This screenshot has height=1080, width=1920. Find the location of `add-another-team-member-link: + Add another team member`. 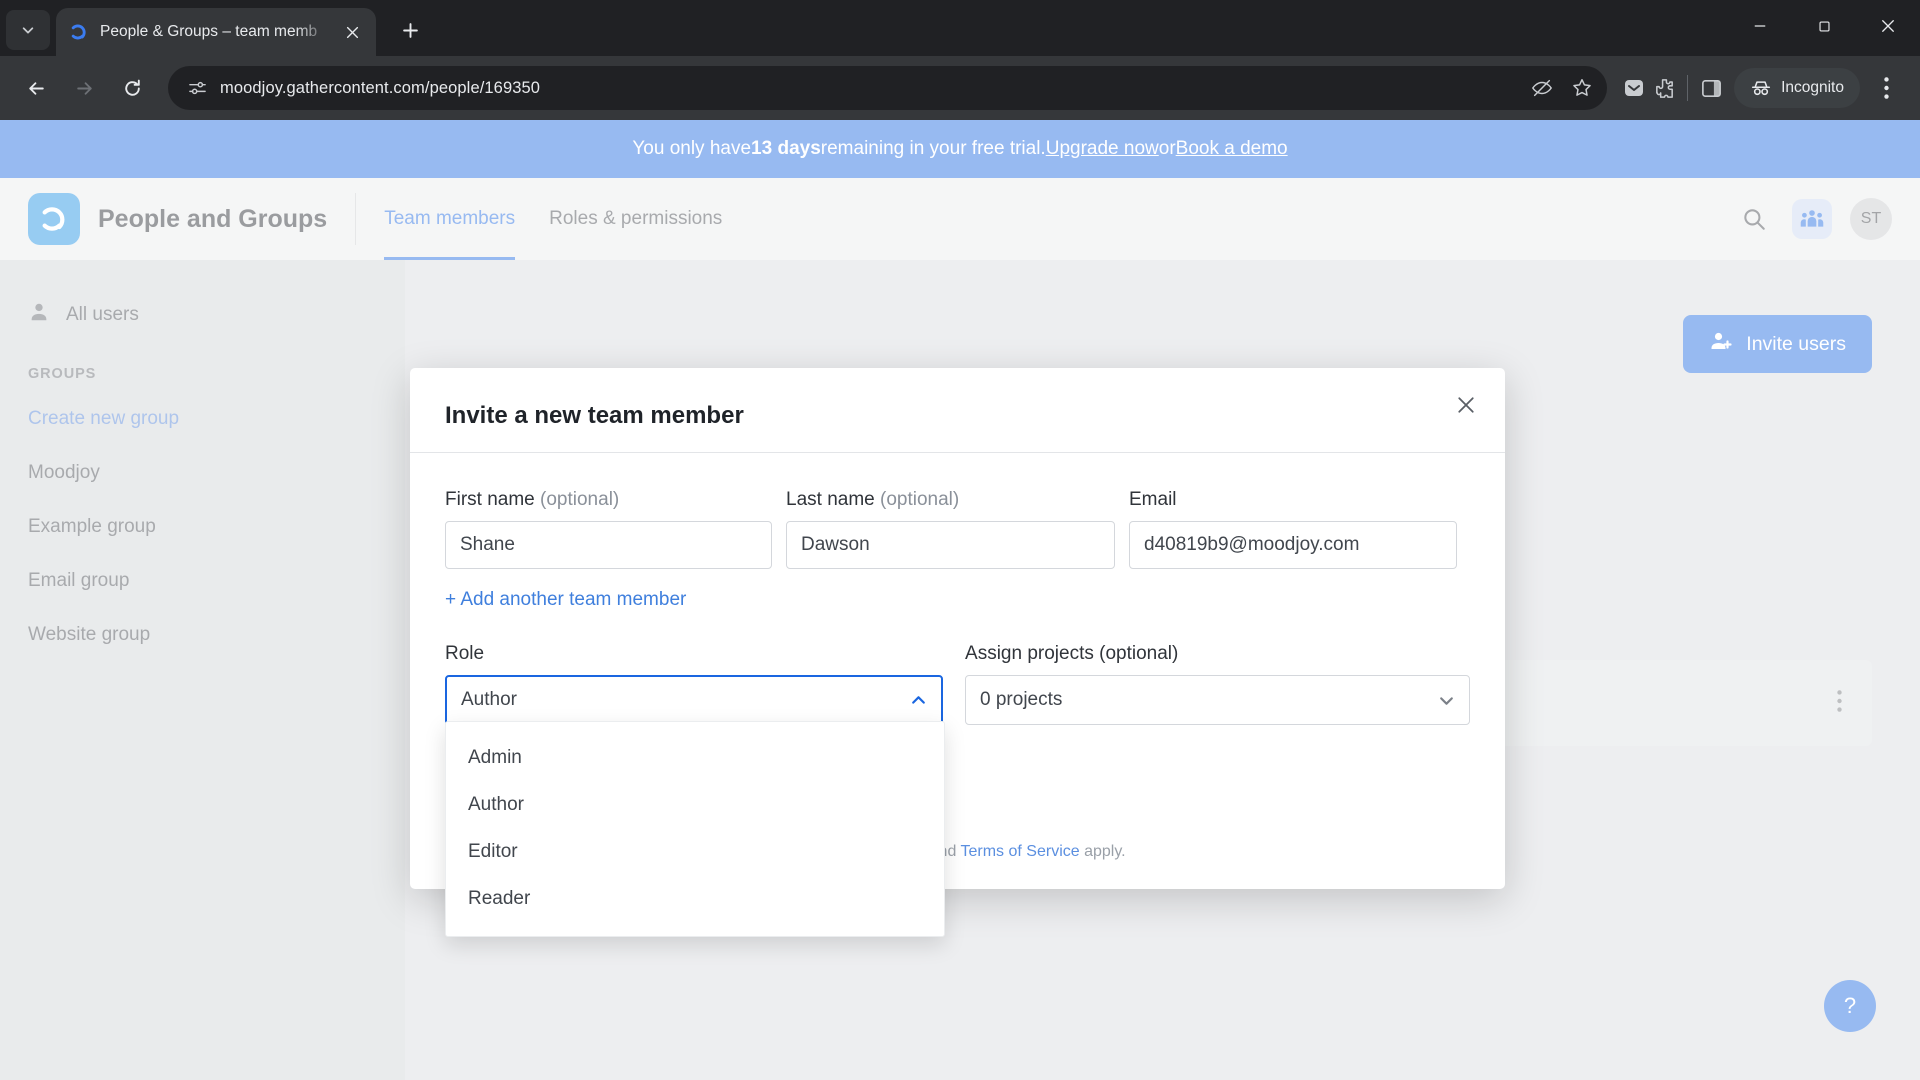

add-another-team-member-link: + Add another team member is located at coordinates (957, 600).